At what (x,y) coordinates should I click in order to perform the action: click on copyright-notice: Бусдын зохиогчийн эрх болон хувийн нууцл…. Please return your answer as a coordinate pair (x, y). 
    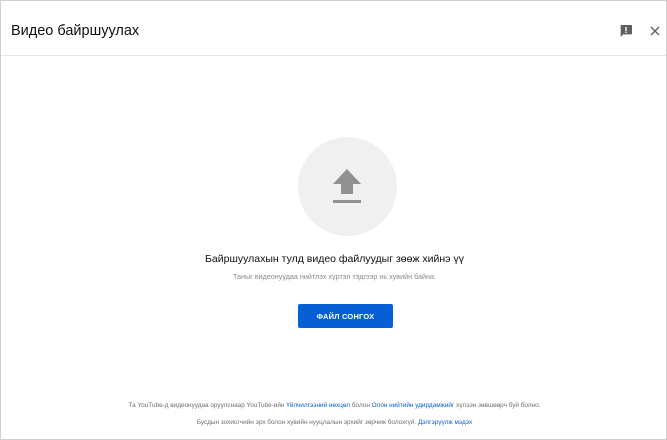
    Looking at the image, I should click on (334, 422).